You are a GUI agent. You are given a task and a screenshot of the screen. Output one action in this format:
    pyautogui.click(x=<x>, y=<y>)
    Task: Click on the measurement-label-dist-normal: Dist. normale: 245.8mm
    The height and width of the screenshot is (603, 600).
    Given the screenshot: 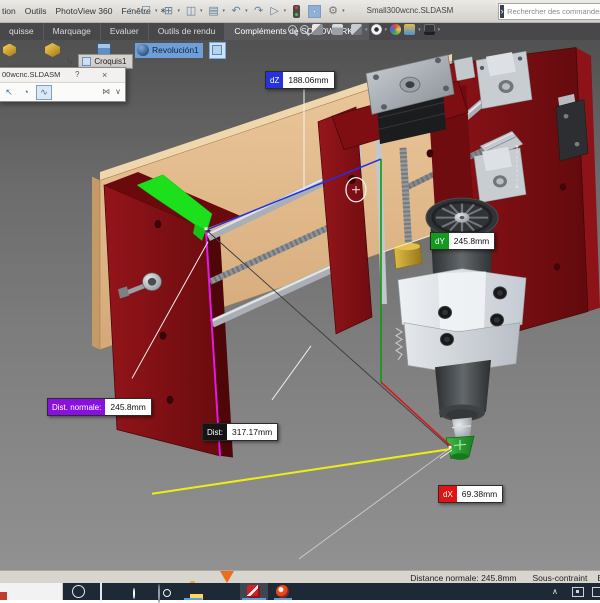 What is the action you would take?
    pyautogui.click(x=99, y=407)
    